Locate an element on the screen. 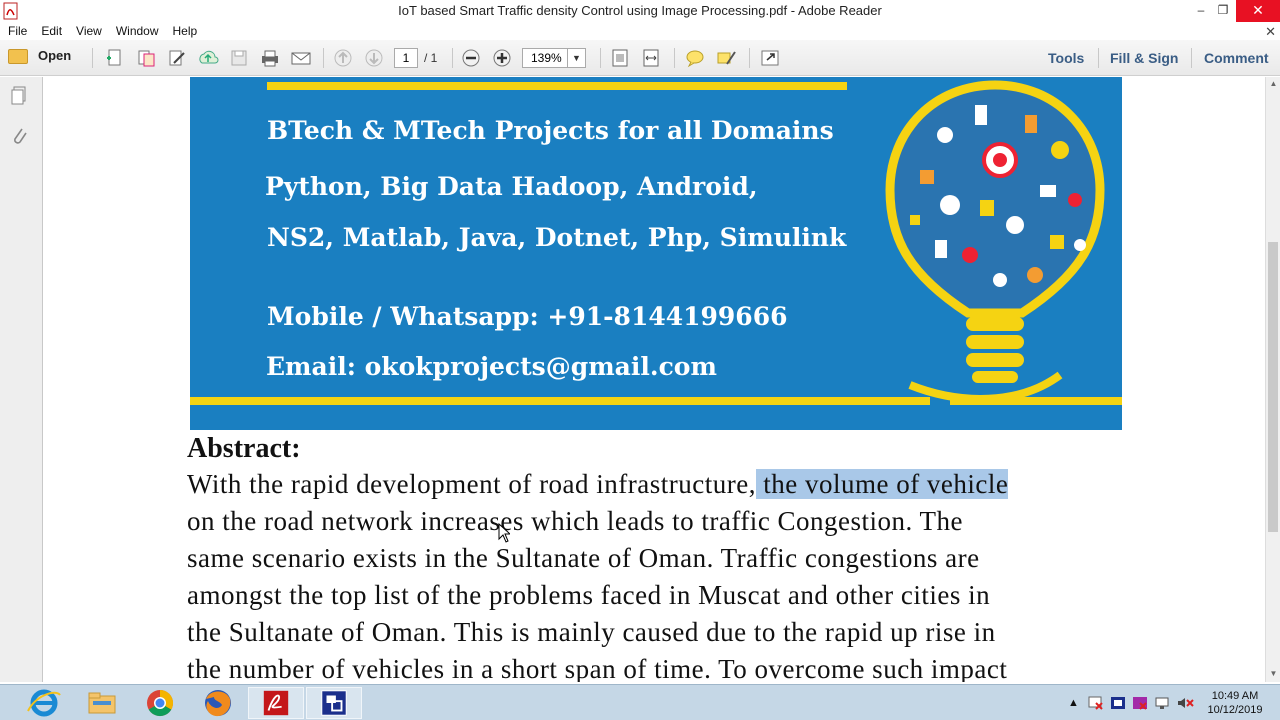 This screenshot has width=1280, height=720. full-screen-icon is located at coordinates (770, 58).